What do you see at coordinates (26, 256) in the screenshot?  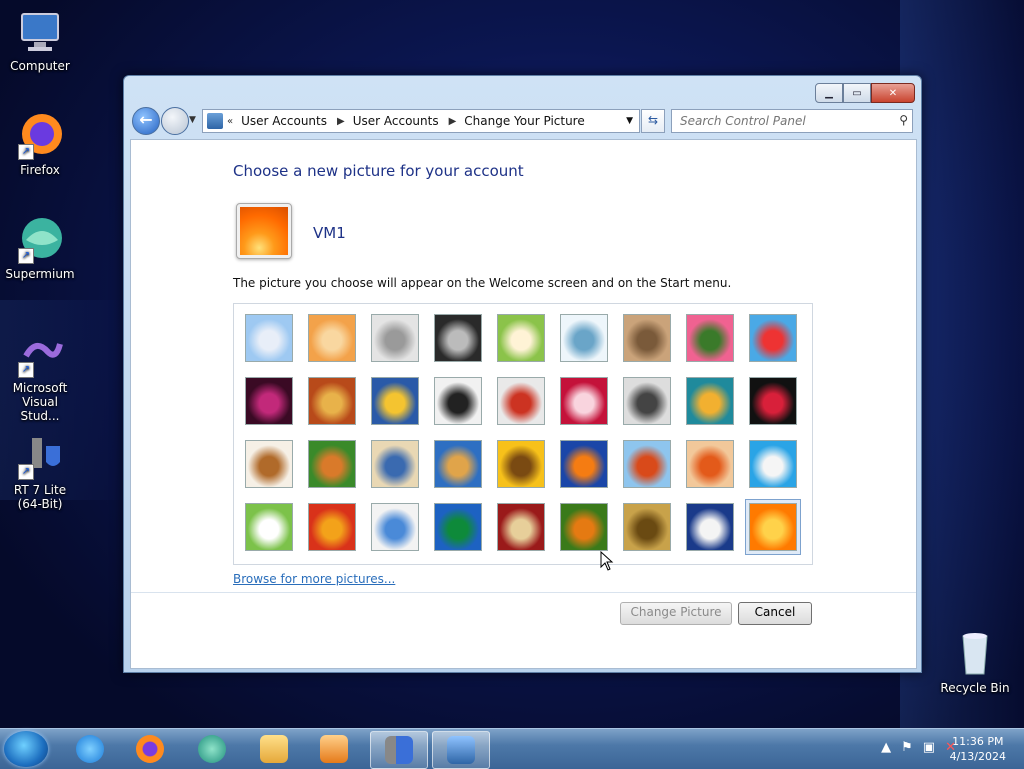 I see `shortcut-arrow-icon: ↗` at bounding box center [26, 256].